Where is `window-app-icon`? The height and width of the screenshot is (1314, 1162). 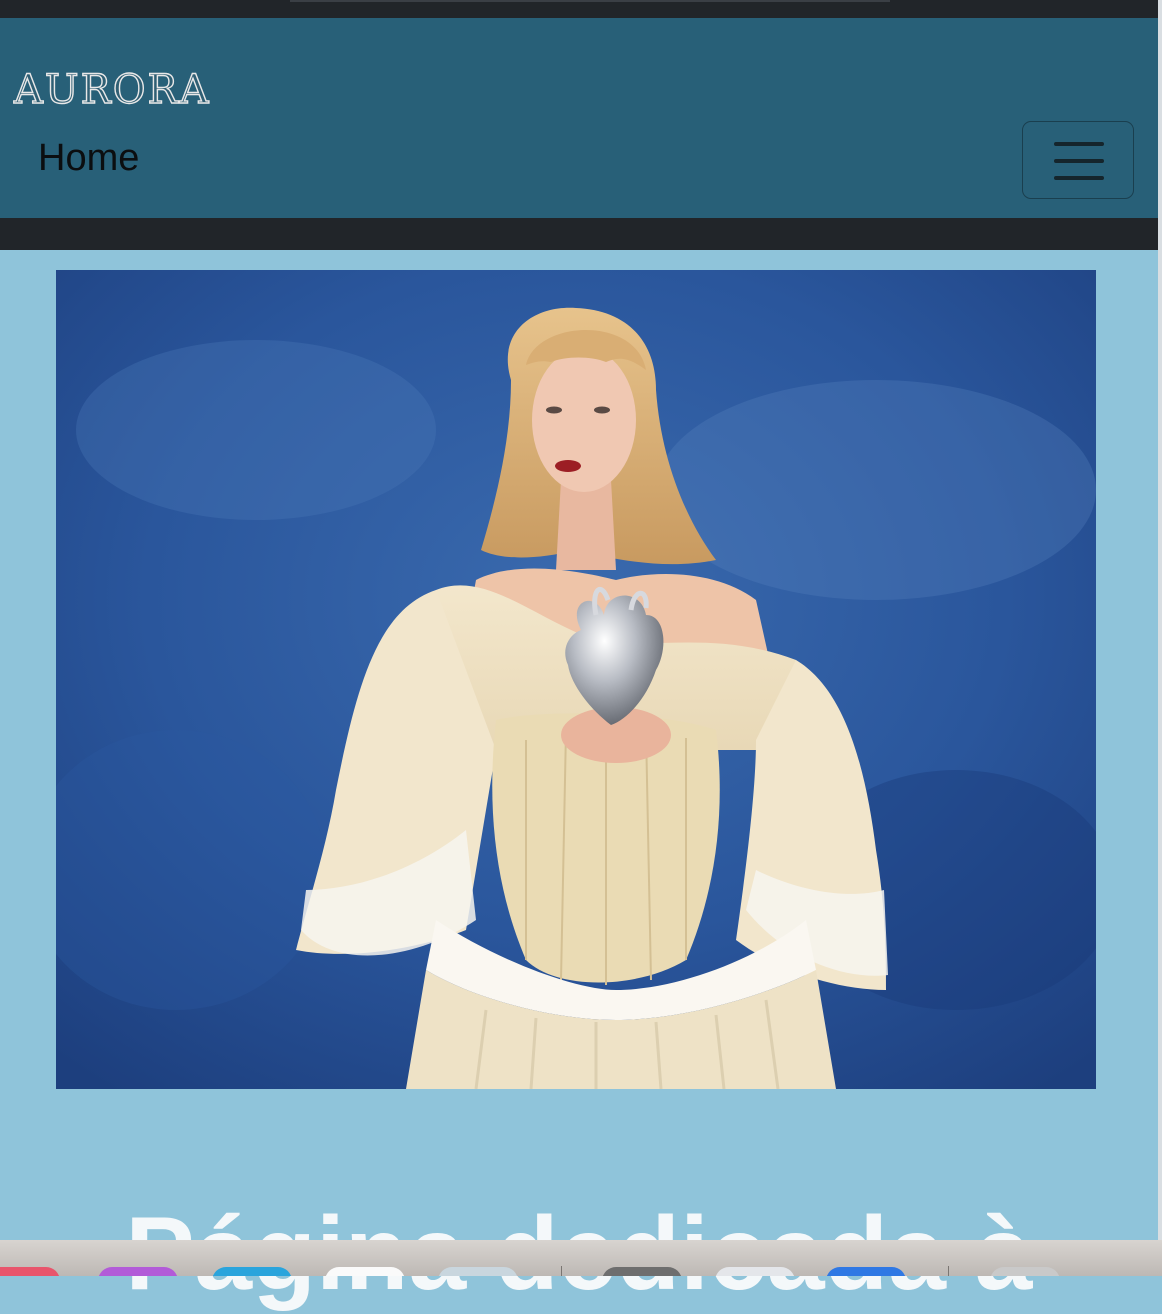
window-app-icon is located at coordinates (755, 1271).